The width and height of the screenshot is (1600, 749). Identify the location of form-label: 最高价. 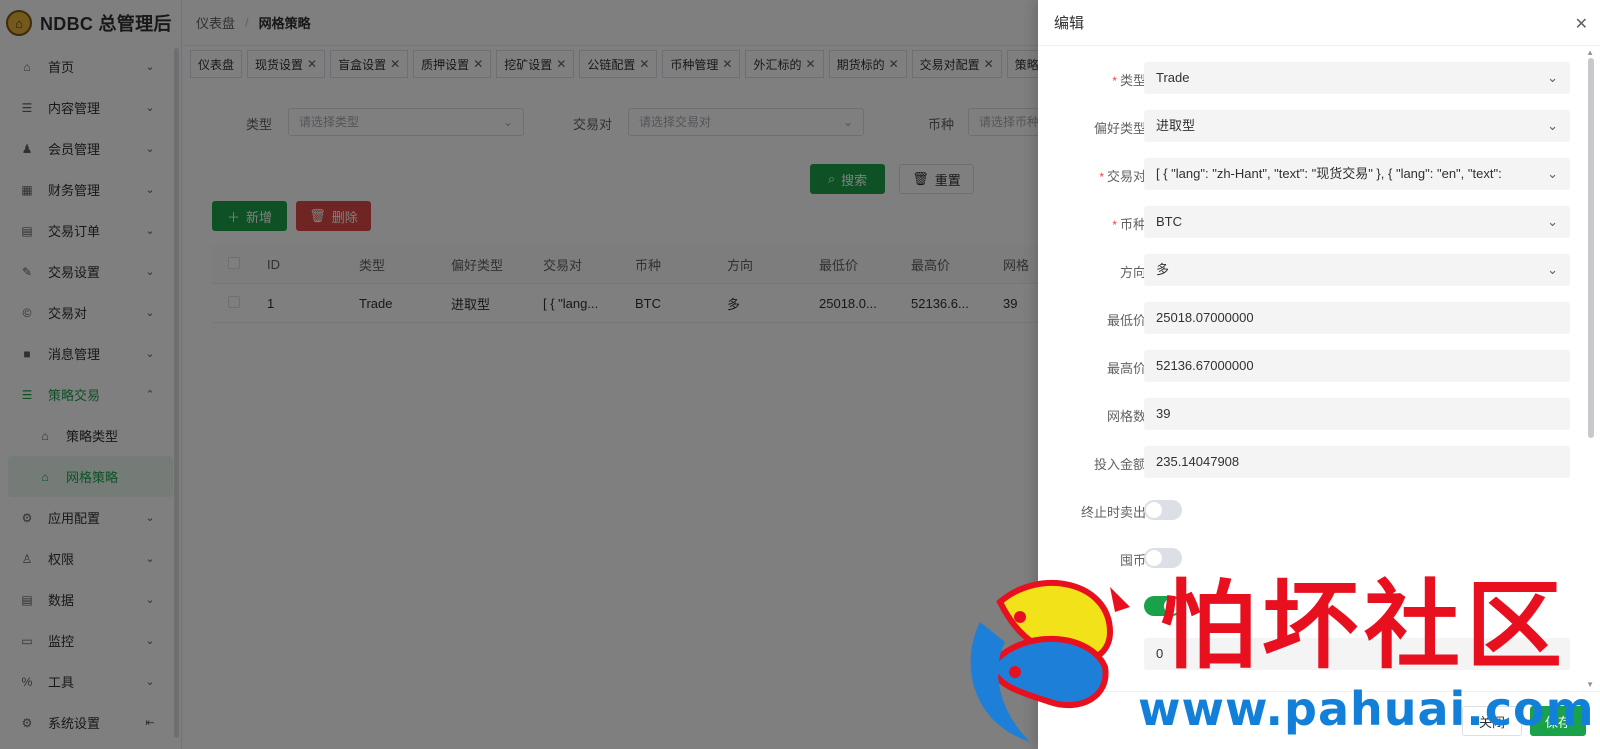
(1126, 367).